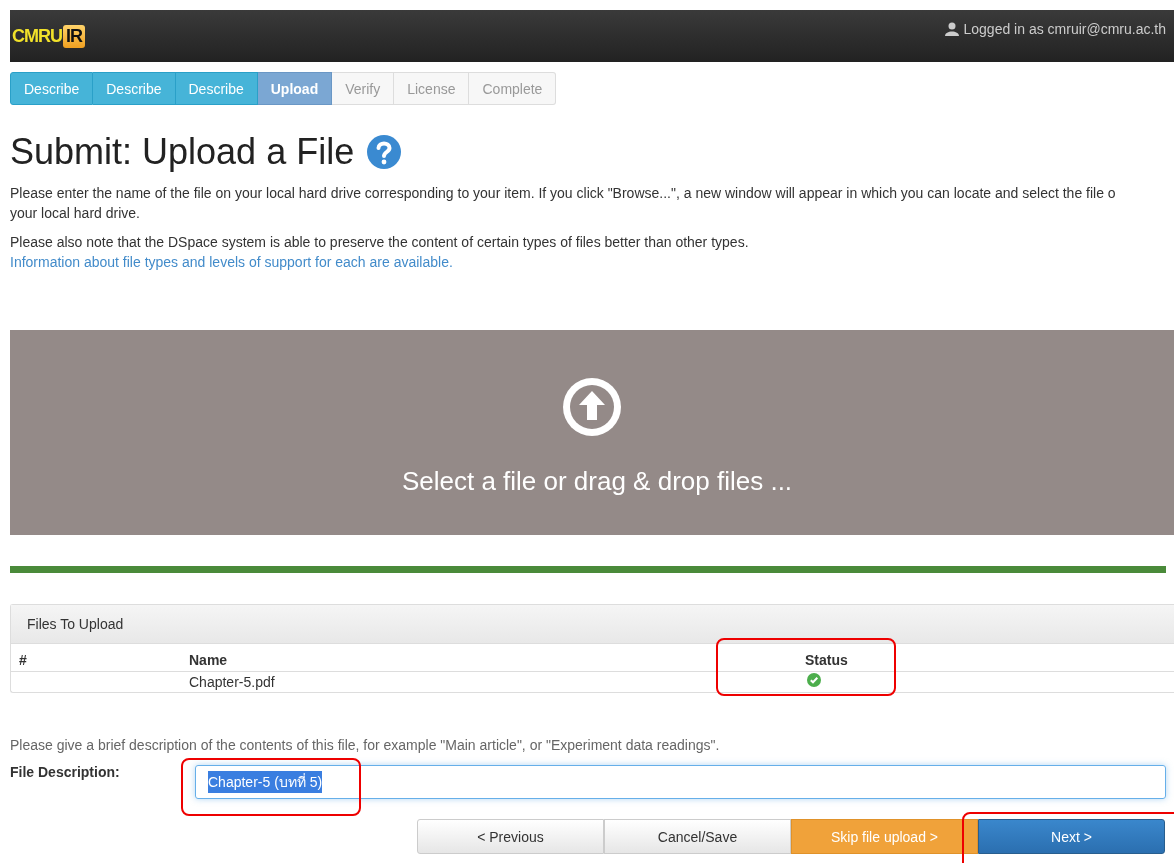 Image resolution: width=1174 pixels, height=863 pixels. I want to click on skip-button: Skip file upload >, so click(884, 836).